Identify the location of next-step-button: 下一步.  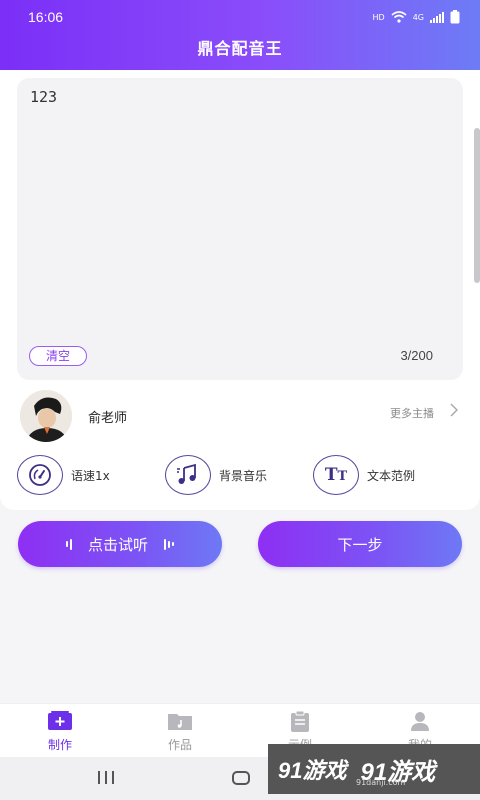
(360, 544).